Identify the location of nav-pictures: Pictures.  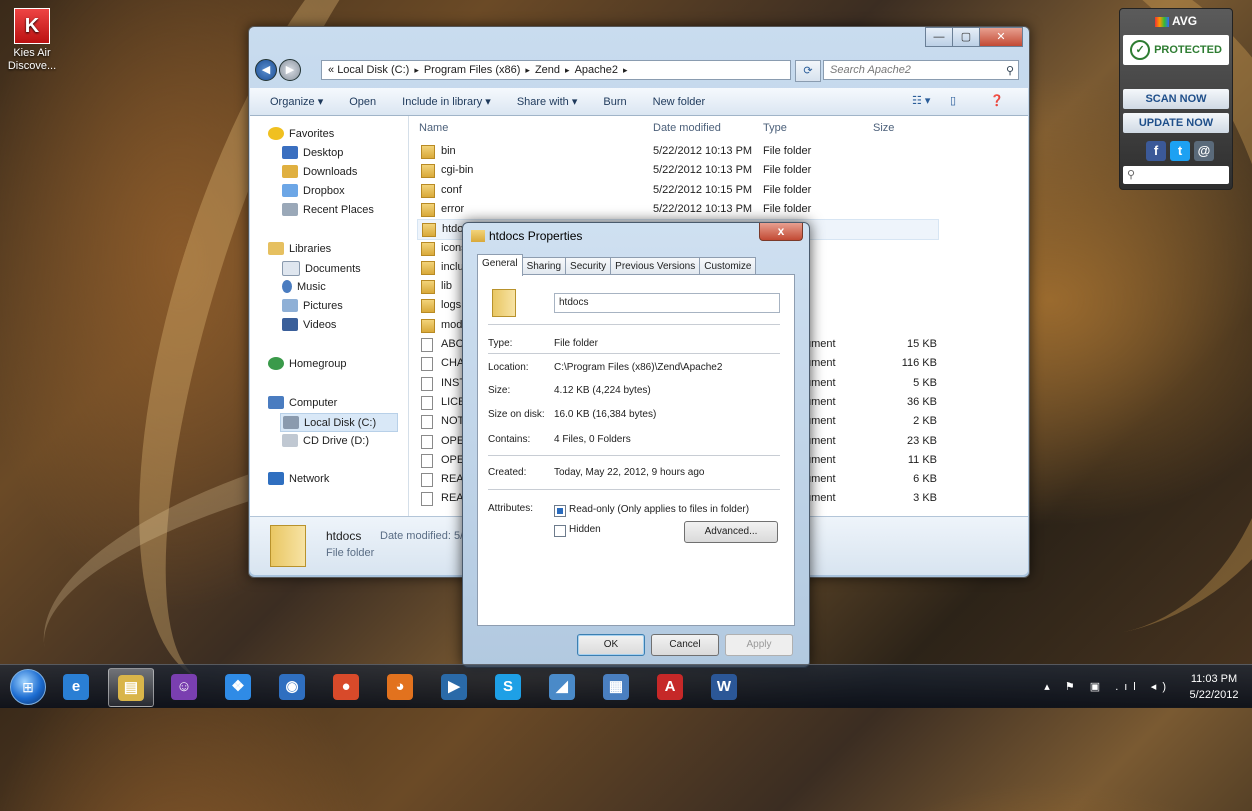
(312, 305).